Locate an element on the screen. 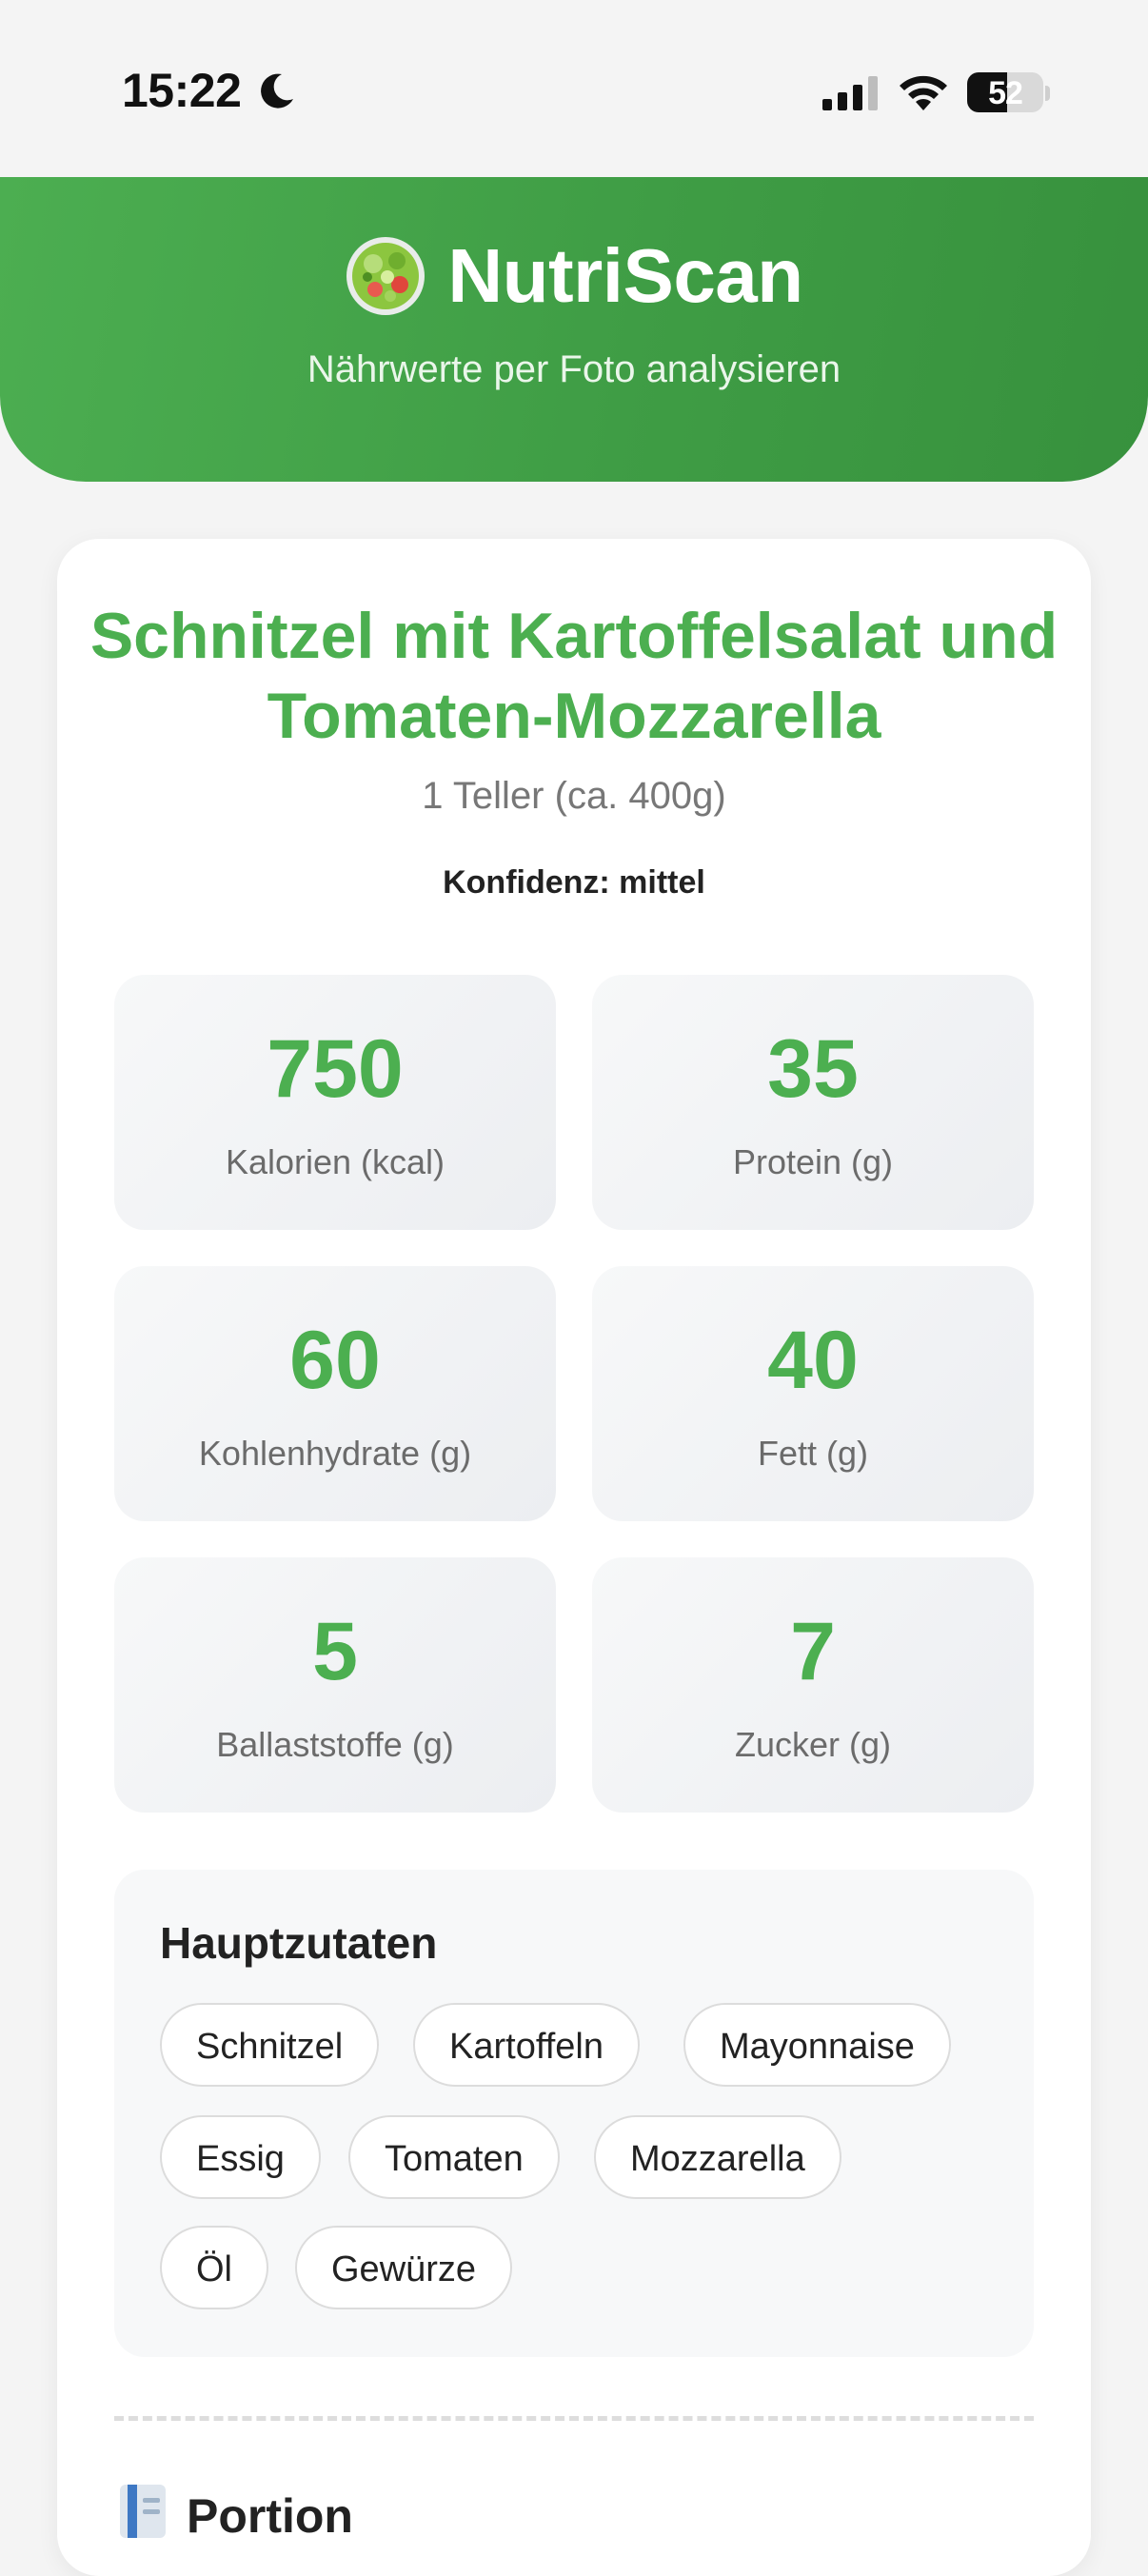  app-subtitle: Nährwerte per Foto analysieren is located at coordinates (574, 369).